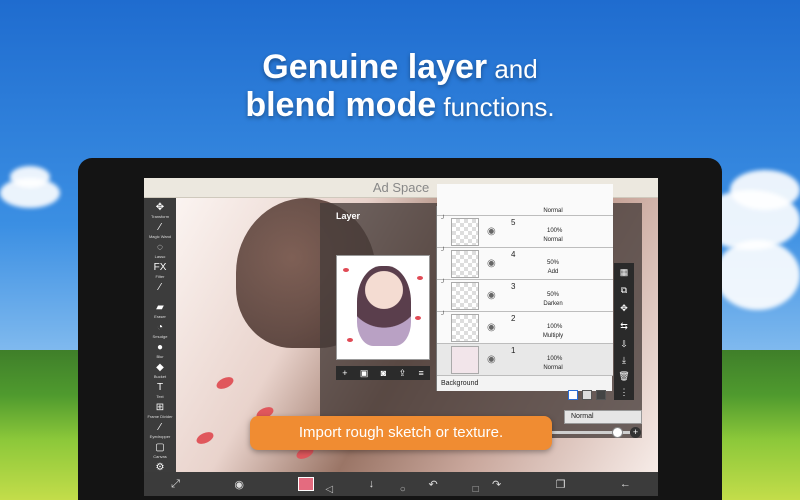 Image resolution: width=800 pixels, height=500 pixels. What do you see at coordinates (160, 273) in the screenshot?
I see `filter-icon: FX Filter` at bounding box center [160, 273].